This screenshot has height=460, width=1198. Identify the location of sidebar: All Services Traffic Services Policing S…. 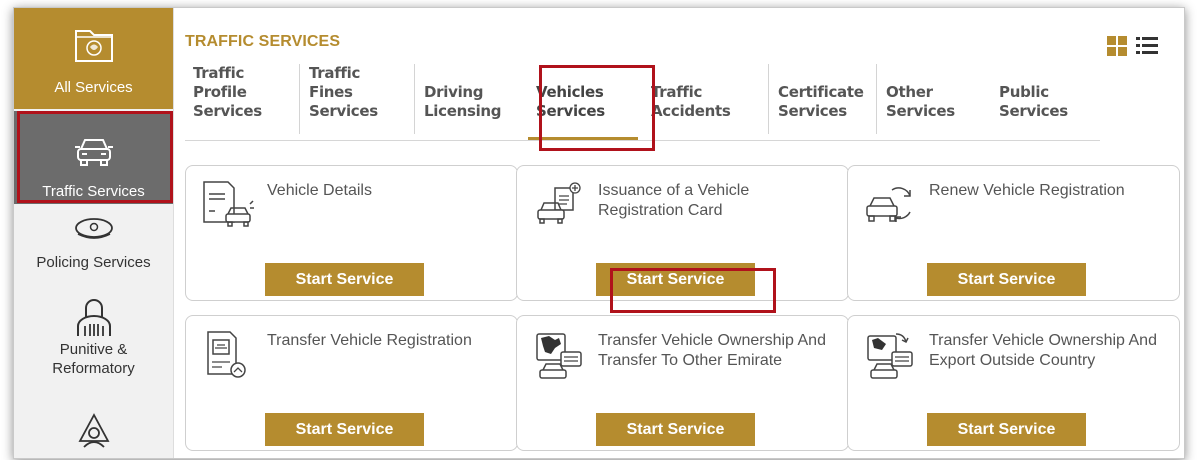
(94, 233).